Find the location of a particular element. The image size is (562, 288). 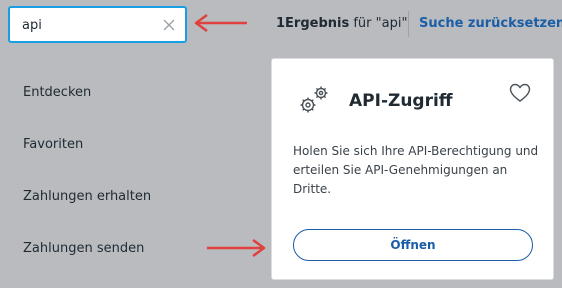

sidebar-item-entdecken: Entdecken is located at coordinates (57, 92).